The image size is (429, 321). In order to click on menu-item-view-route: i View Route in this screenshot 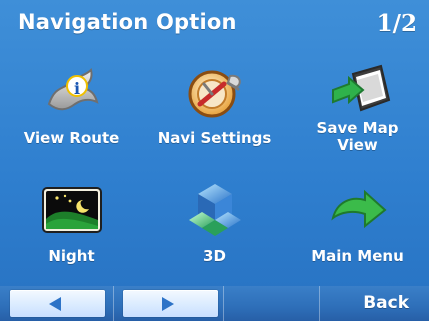, I will do `click(71, 109)`.